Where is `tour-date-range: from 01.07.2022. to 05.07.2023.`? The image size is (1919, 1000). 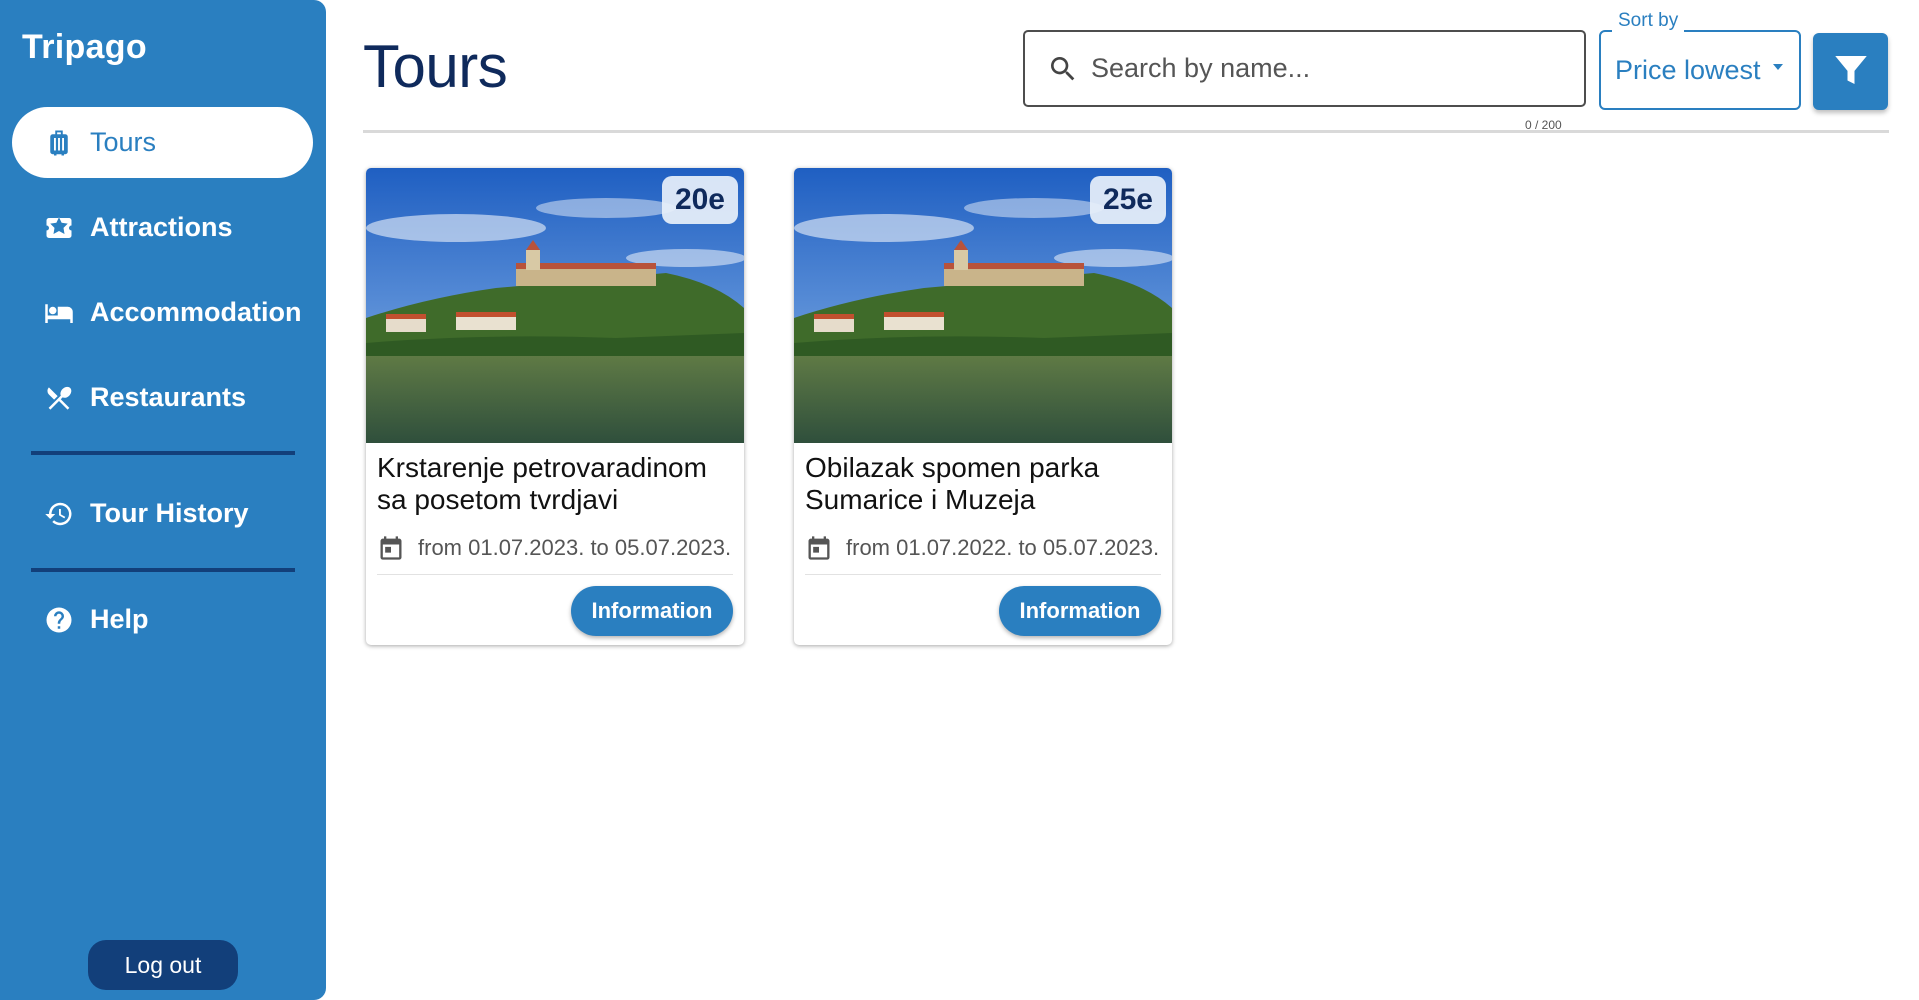 tour-date-range: from 01.07.2022. to 05.07.2023. is located at coordinates (1003, 547).